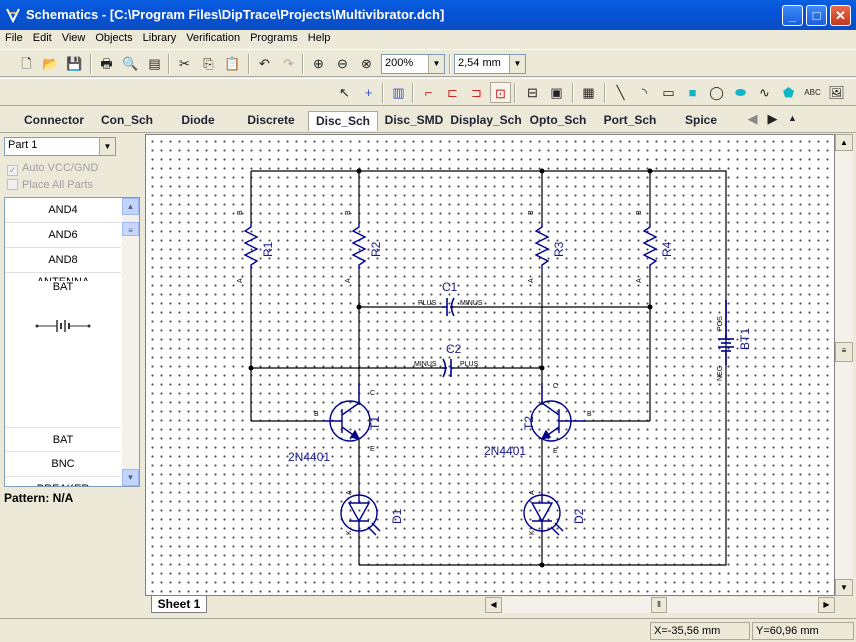  Describe the element at coordinates (42, 37) in the screenshot. I see `menu-edit: Edit` at that location.